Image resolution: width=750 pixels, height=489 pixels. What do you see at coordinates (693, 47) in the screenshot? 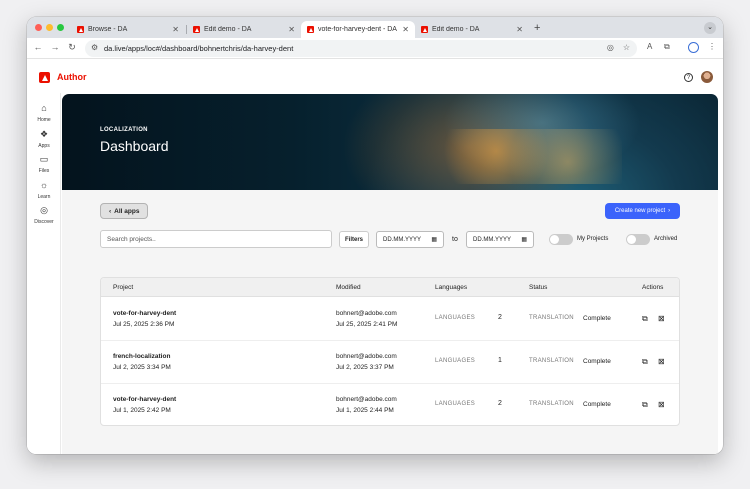
I see `profile-icon` at bounding box center [693, 47].